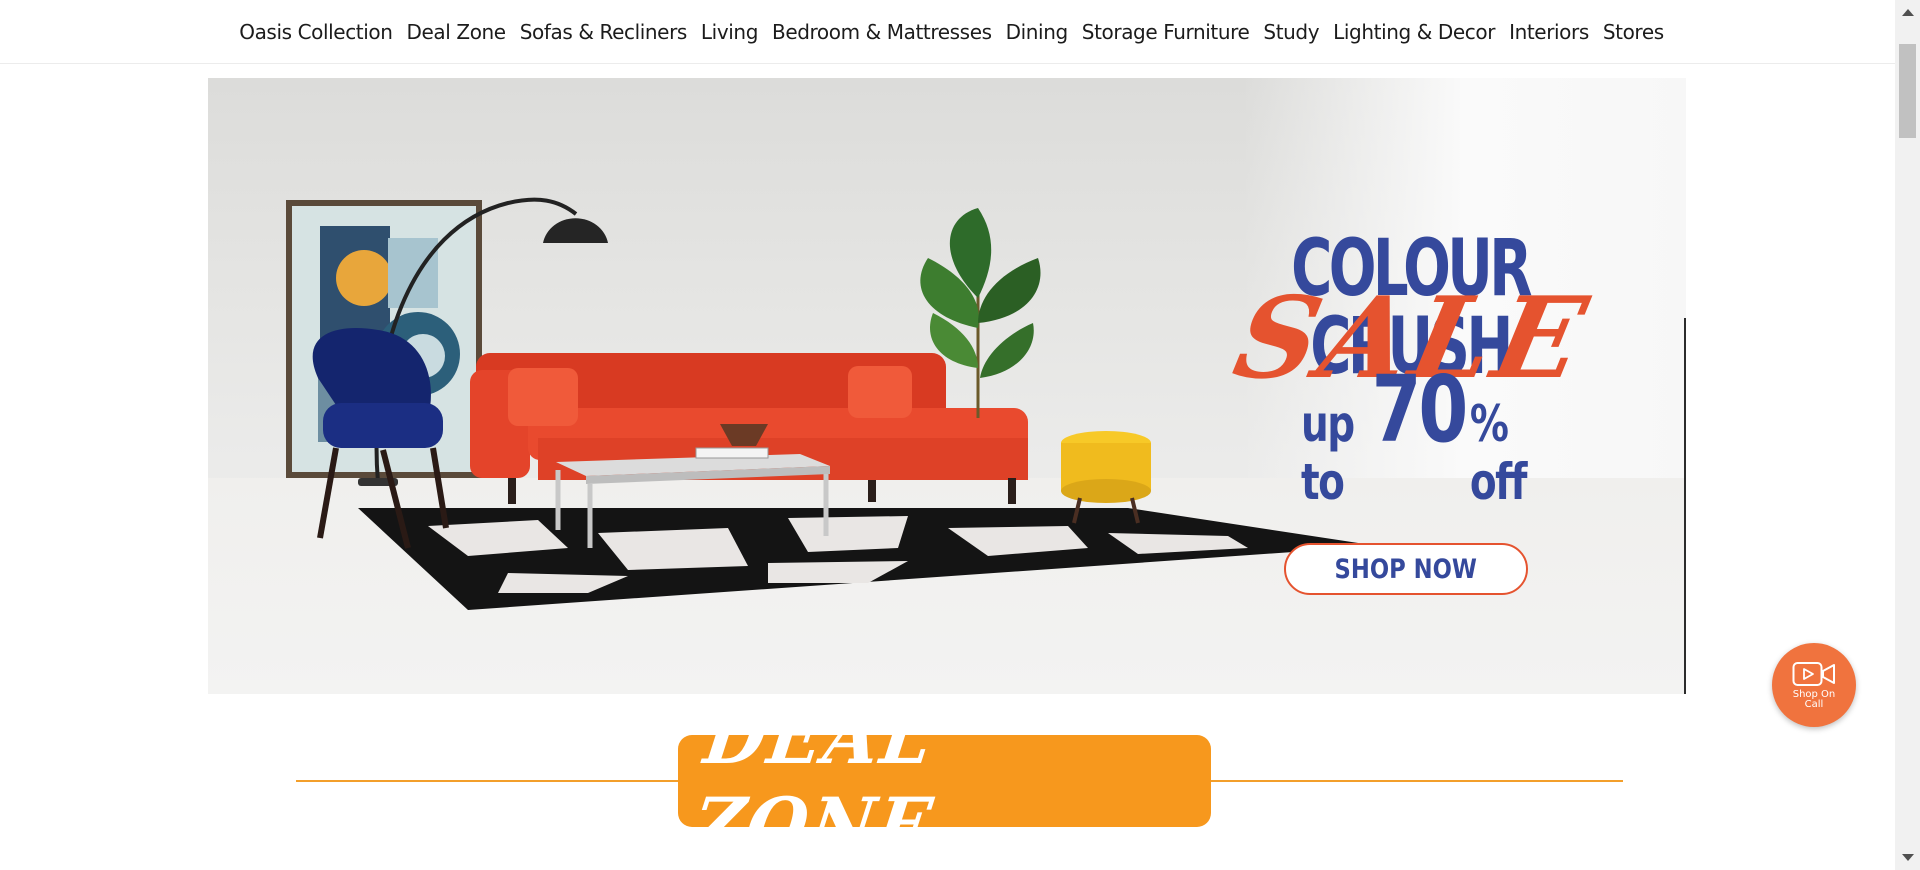 This screenshot has height=870, width=1920. Describe the element at coordinates (1814, 699) in the screenshot. I see `shop-on-call-label: Shop On Call` at that location.